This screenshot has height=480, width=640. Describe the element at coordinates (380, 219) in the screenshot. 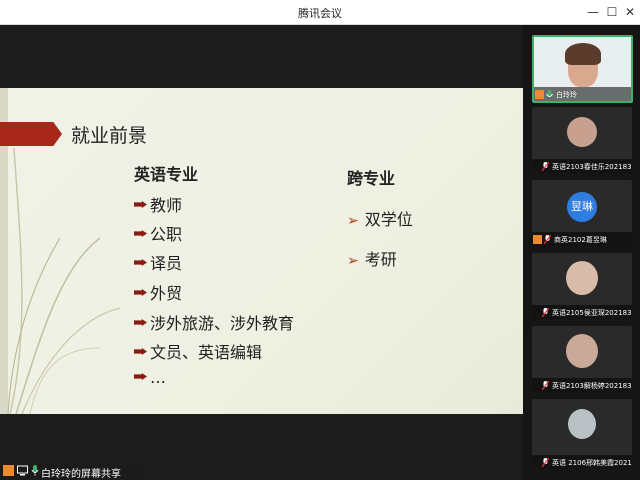

I see `list-item: ➢ 双学位` at that location.